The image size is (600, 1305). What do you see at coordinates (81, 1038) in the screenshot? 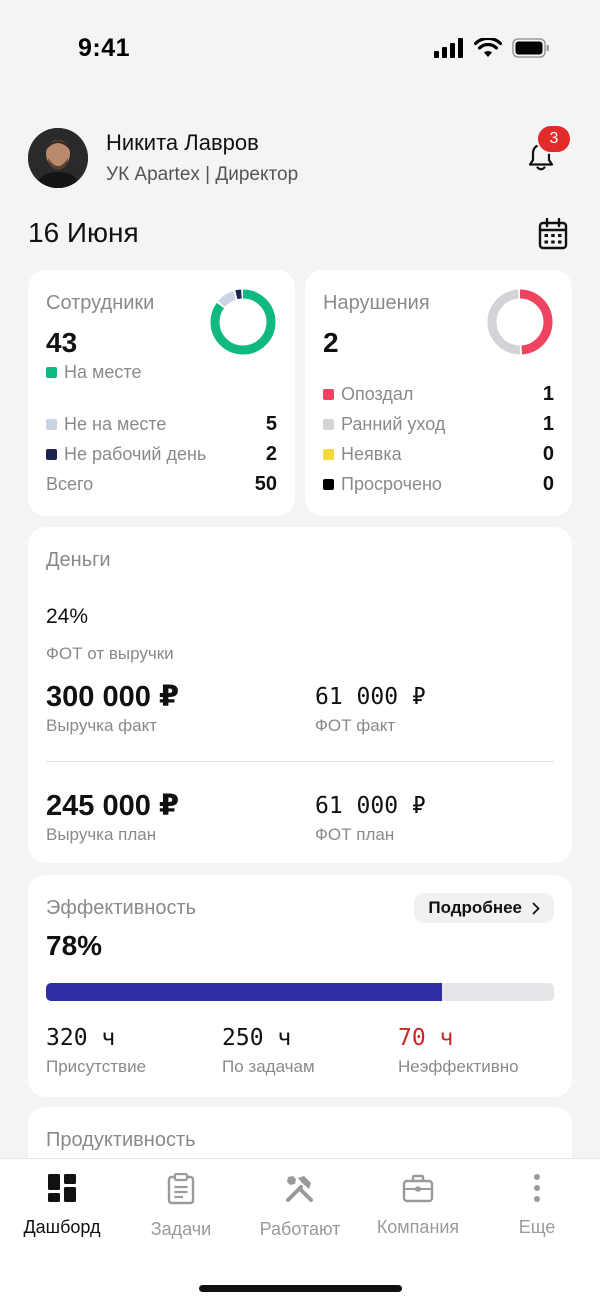
I see `presence-hours: 320 ч` at bounding box center [81, 1038].